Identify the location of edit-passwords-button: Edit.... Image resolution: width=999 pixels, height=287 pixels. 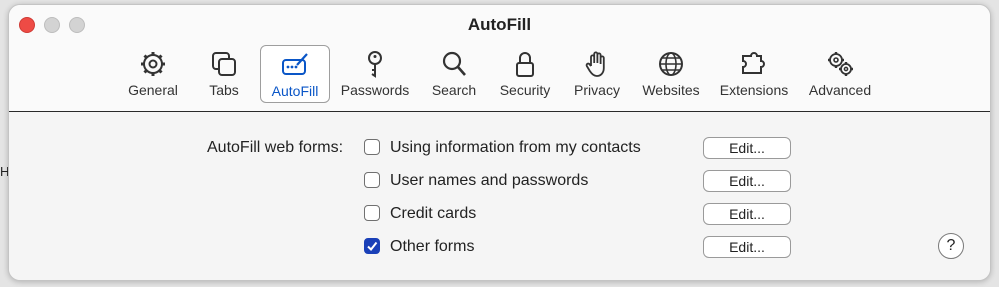
(747, 181).